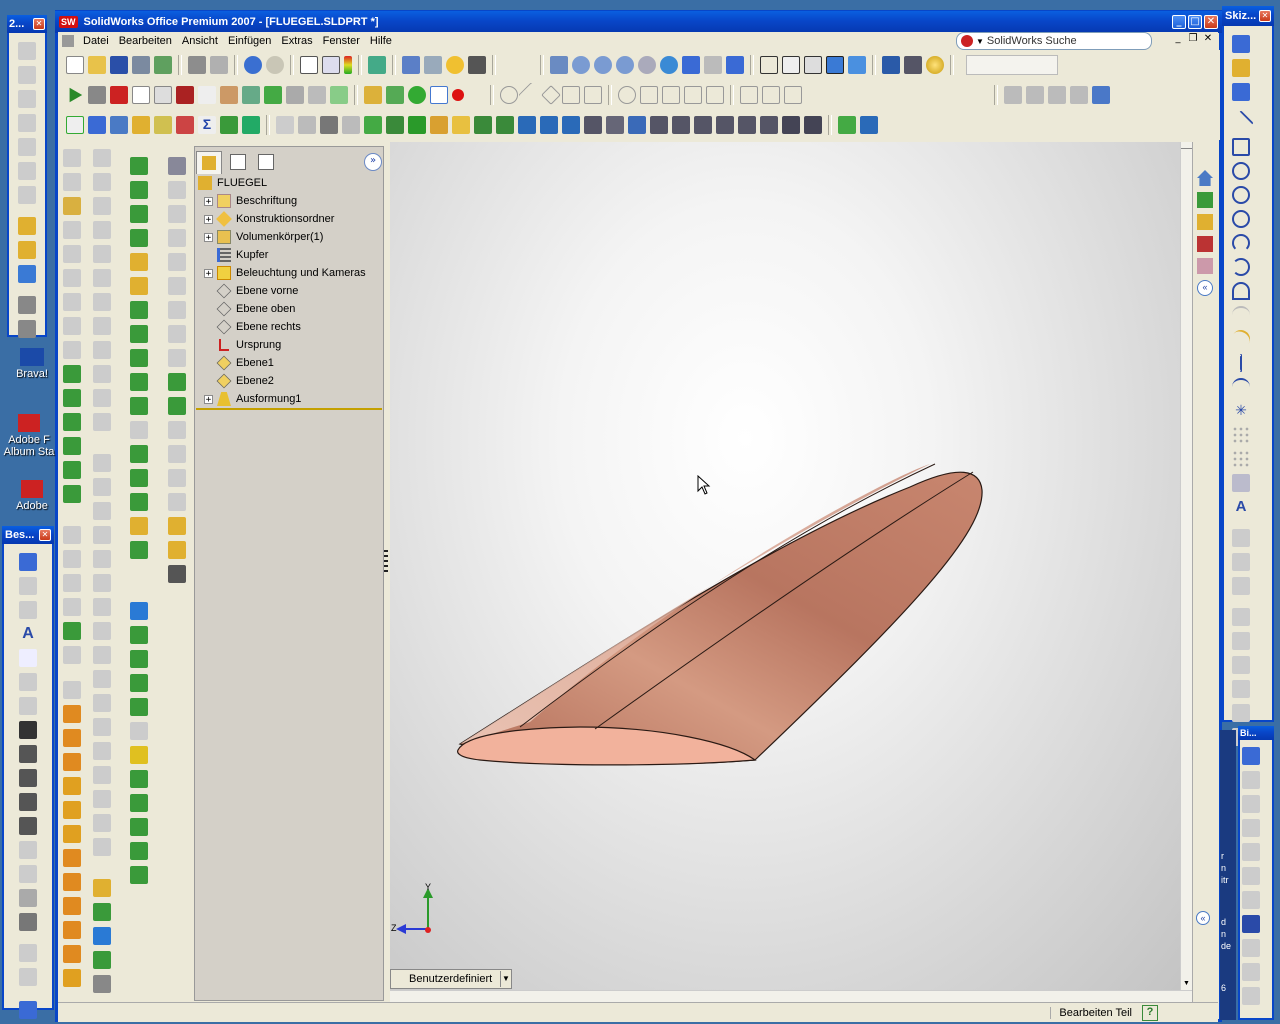  Describe the element at coordinates (1241, 243) in the screenshot. I see `arc-icon` at that location.